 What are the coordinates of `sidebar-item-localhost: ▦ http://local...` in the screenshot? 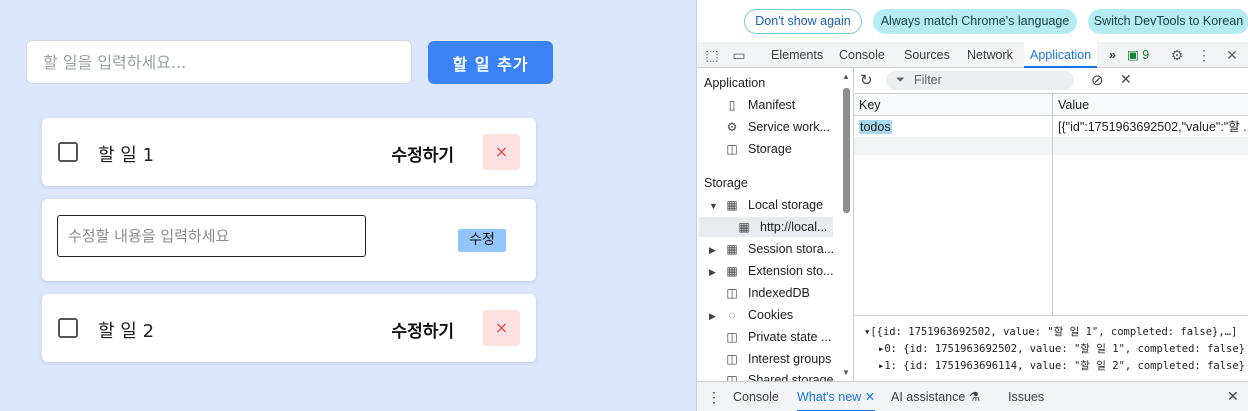 It's located at (766, 227).